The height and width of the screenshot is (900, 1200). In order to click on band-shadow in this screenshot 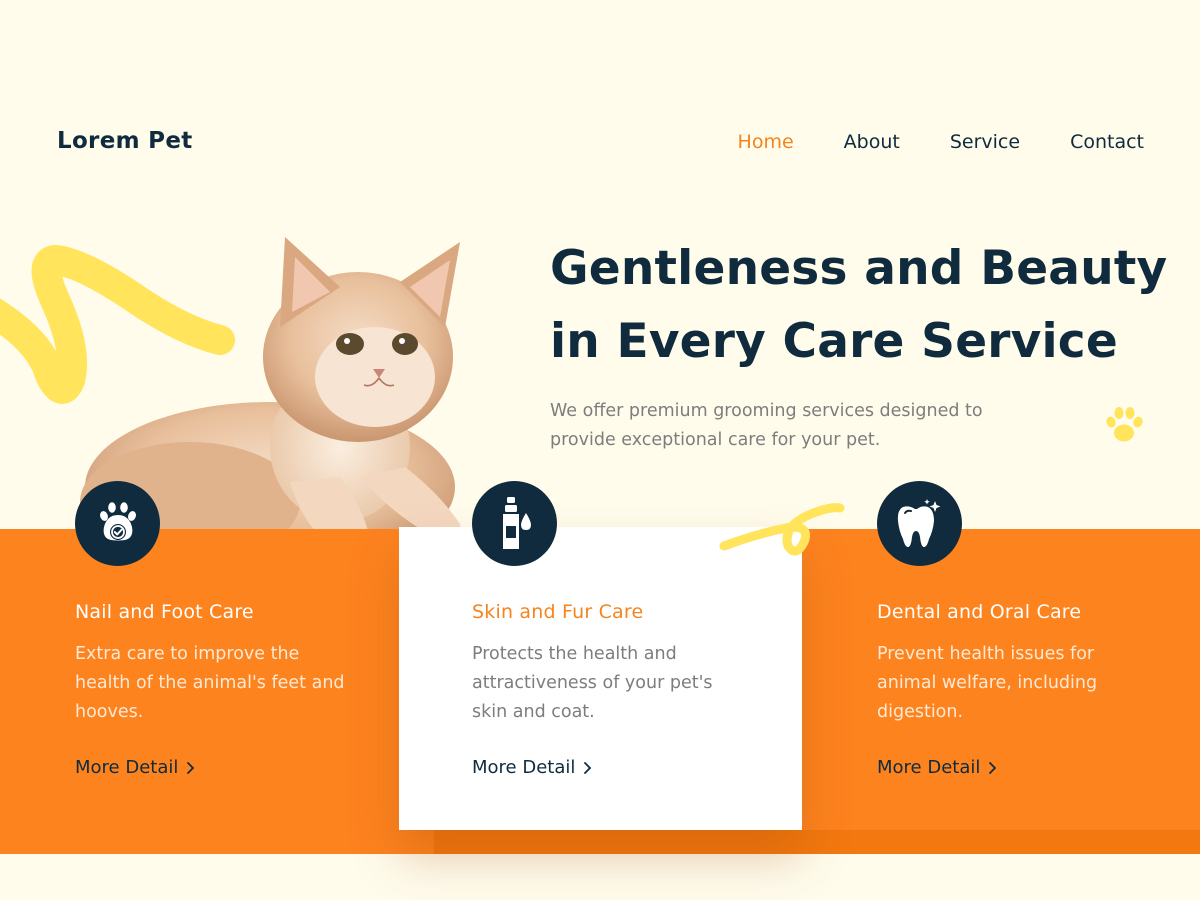, I will do `click(817, 842)`.